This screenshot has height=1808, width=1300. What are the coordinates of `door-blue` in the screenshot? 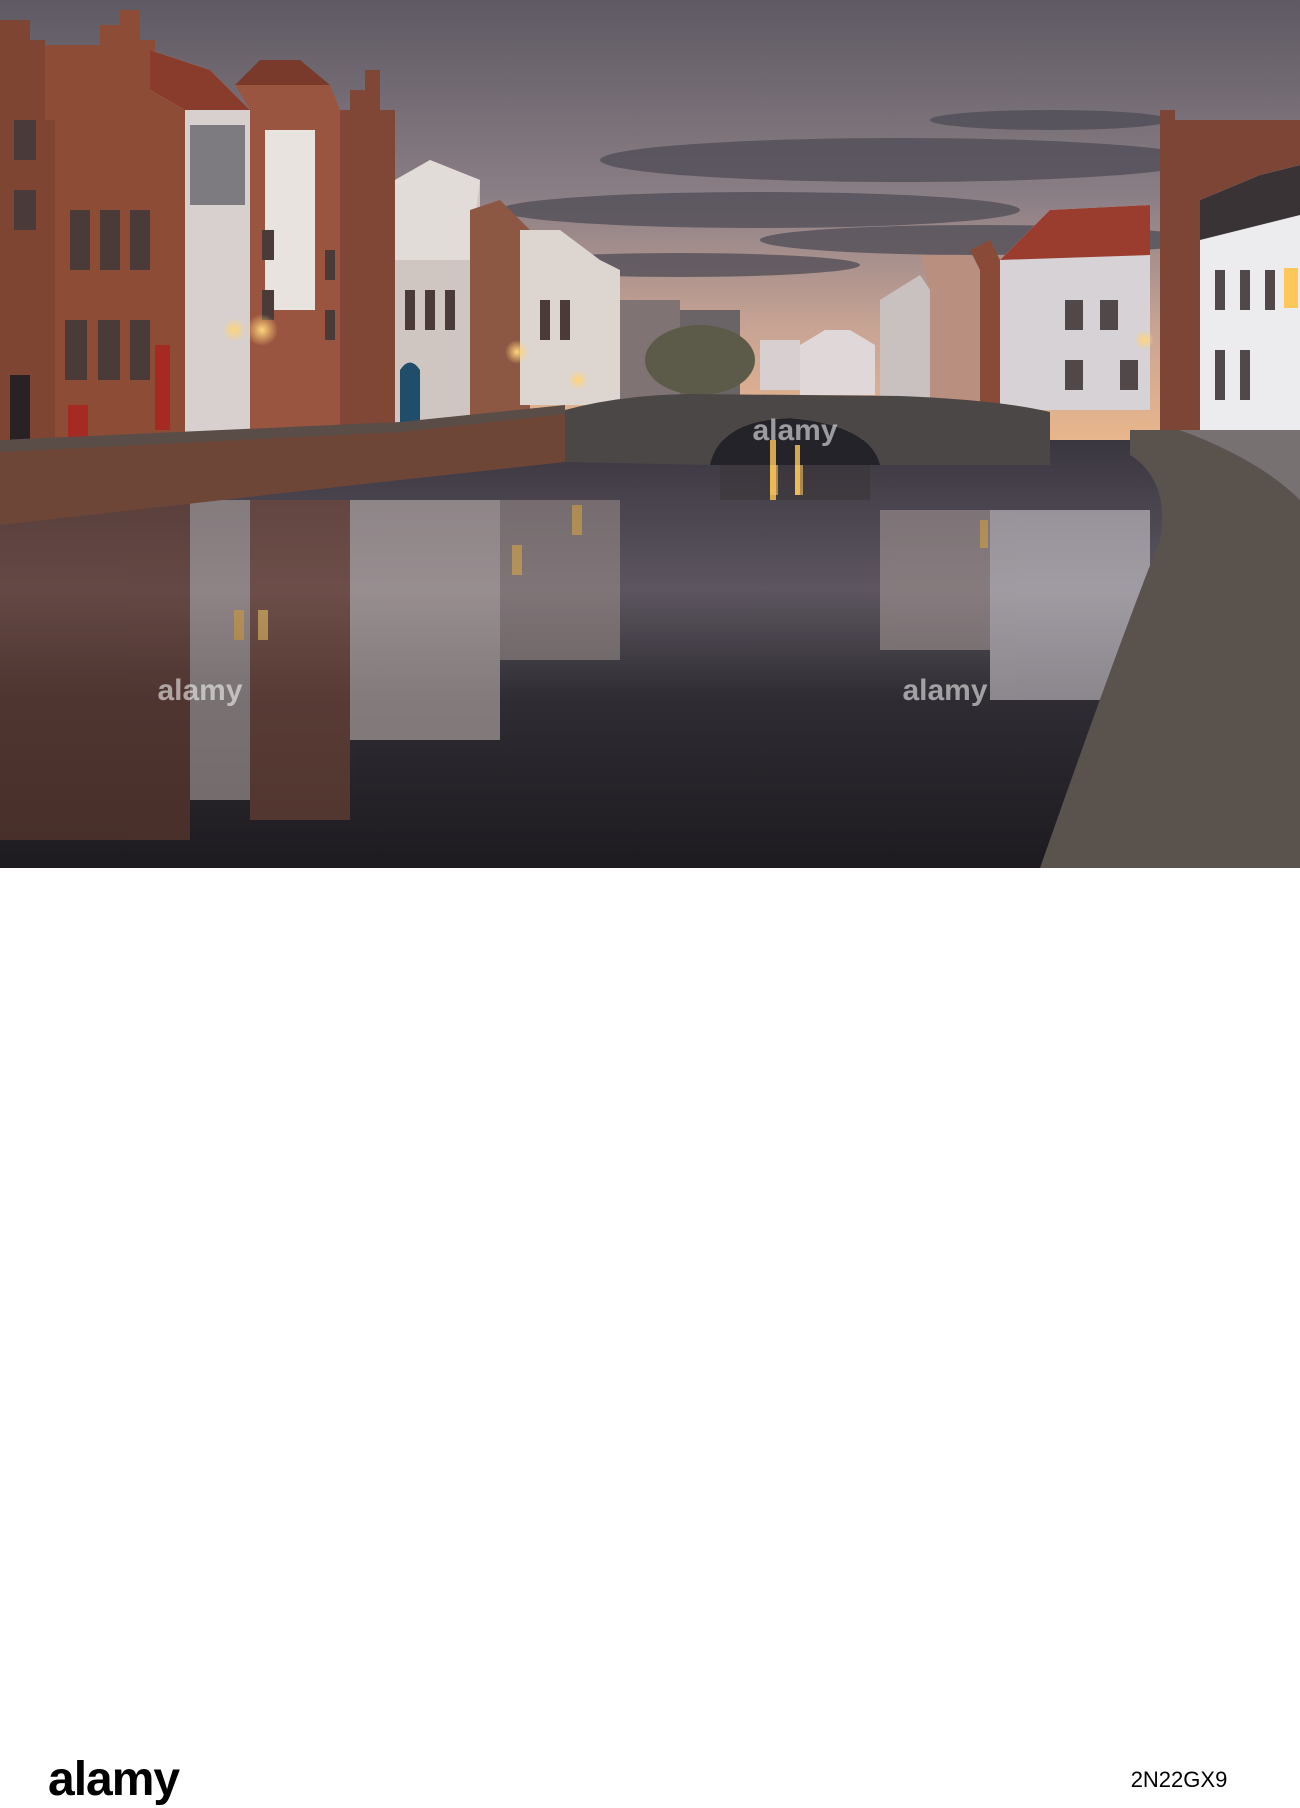 It's located at (410, 396).